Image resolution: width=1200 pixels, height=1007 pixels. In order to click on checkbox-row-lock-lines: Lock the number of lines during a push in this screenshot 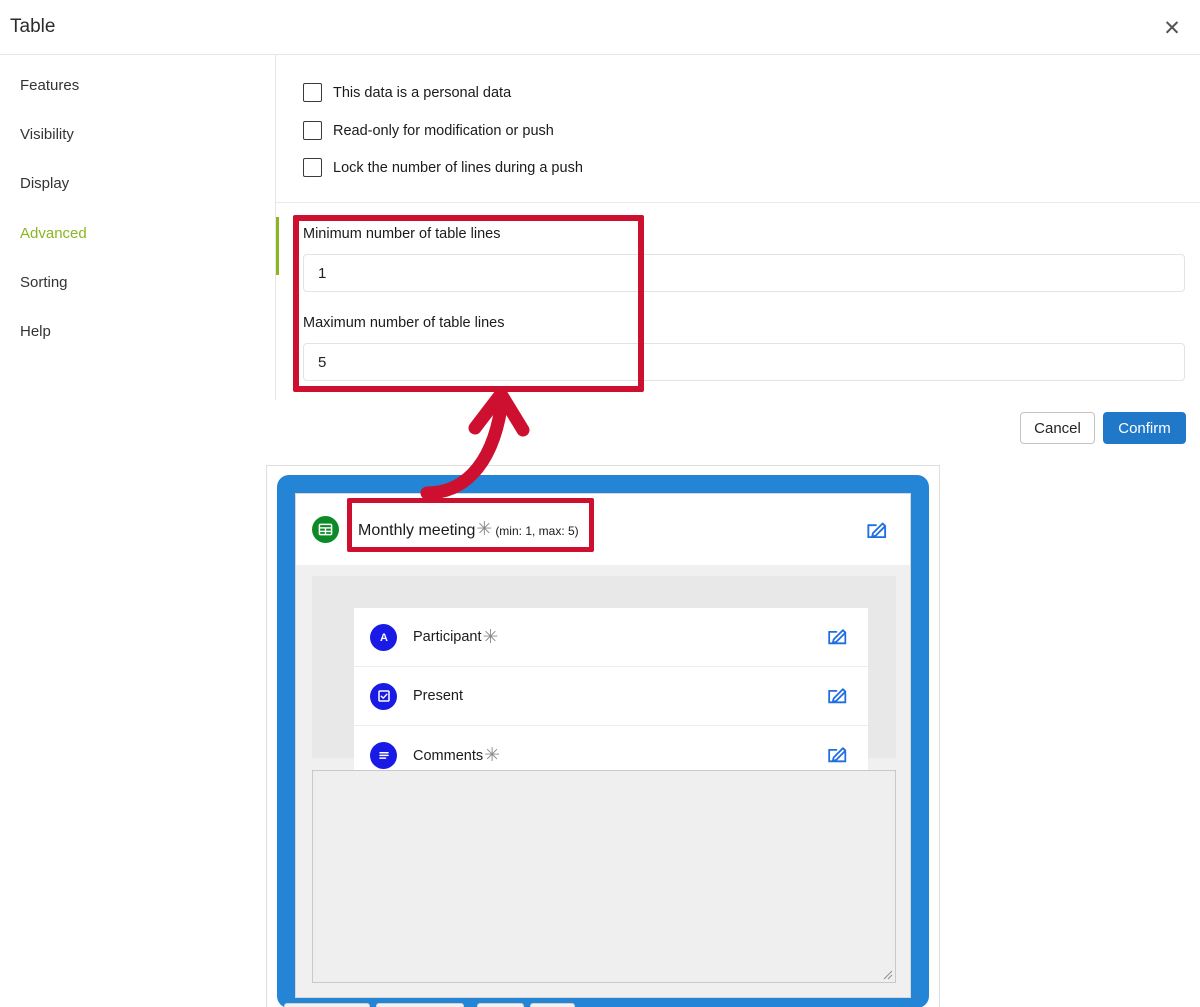, I will do `click(443, 167)`.